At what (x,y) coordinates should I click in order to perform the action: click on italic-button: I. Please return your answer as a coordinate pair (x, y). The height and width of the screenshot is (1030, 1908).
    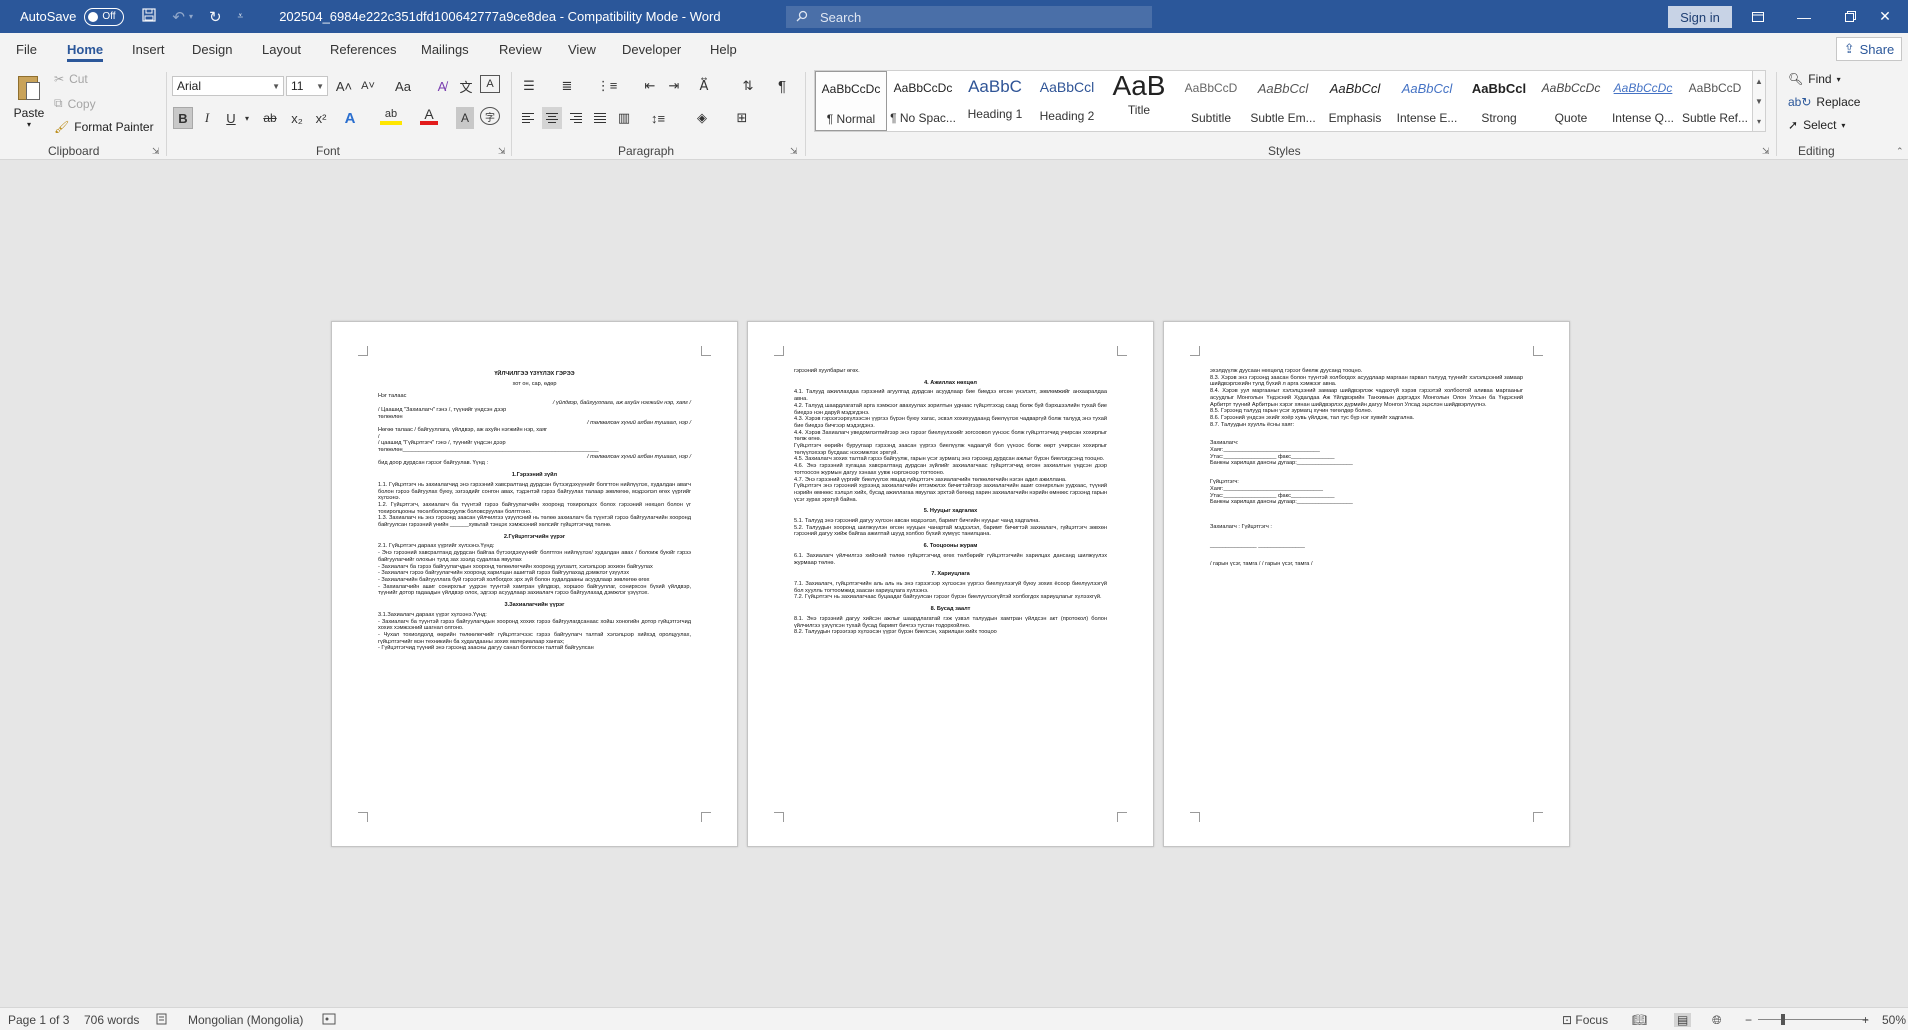
    Looking at the image, I should click on (207, 118).